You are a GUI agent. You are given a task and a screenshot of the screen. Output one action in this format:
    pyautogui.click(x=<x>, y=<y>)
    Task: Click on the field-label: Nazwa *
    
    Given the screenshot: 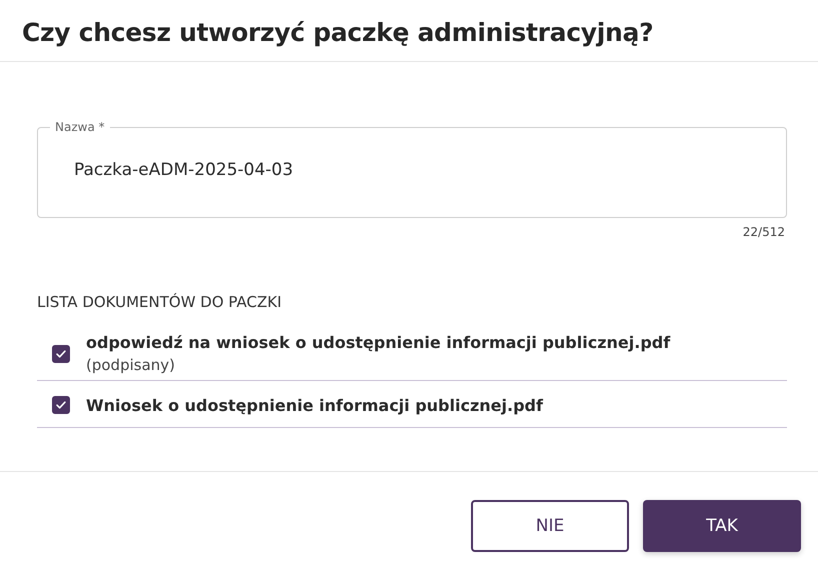 What is the action you would take?
    pyautogui.click(x=80, y=127)
    